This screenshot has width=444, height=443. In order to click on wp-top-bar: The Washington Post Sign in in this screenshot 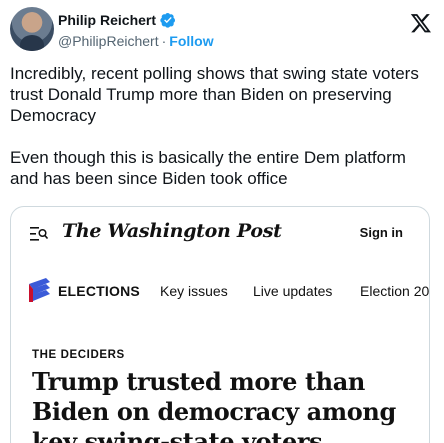, I will do `click(220, 233)`.